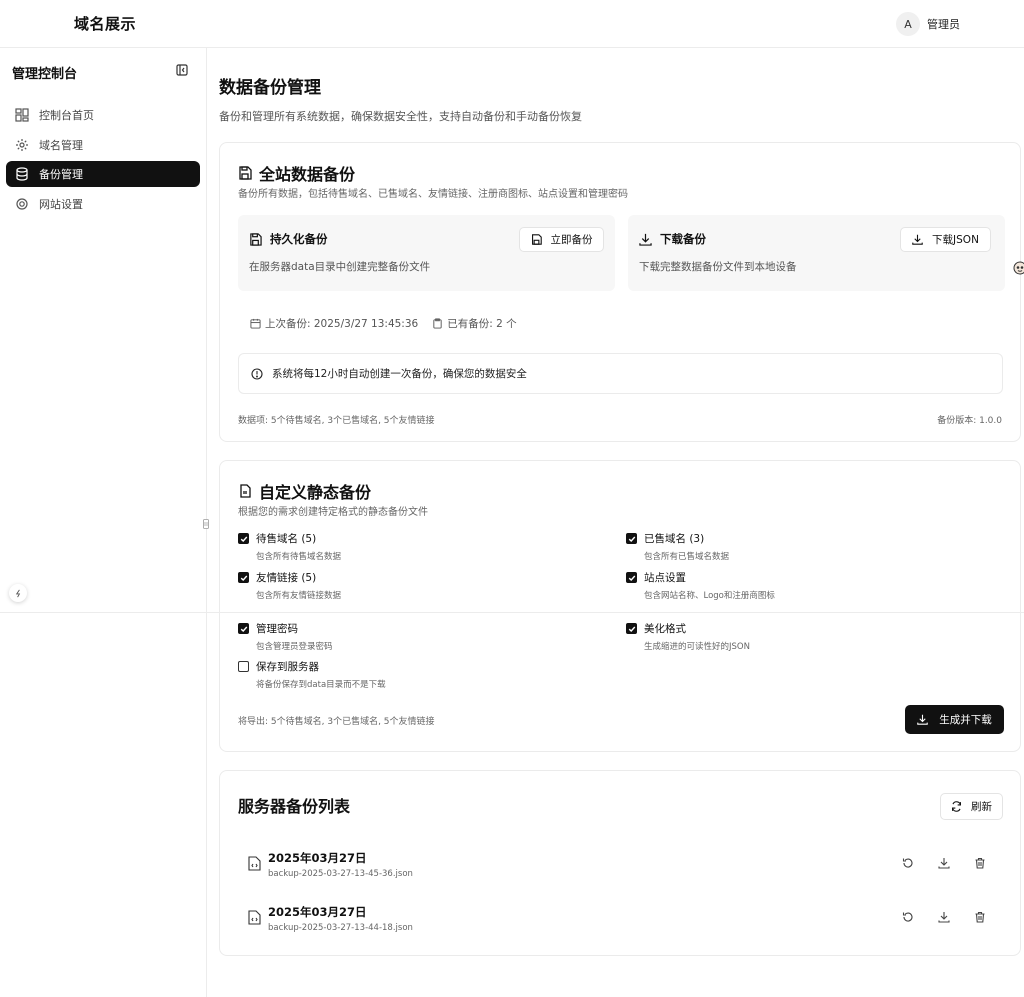  What do you see at coordinates (954, 719) in the screenshot?
I see `generate-download-button: 生成并下载` at bounding box center [954, 719].